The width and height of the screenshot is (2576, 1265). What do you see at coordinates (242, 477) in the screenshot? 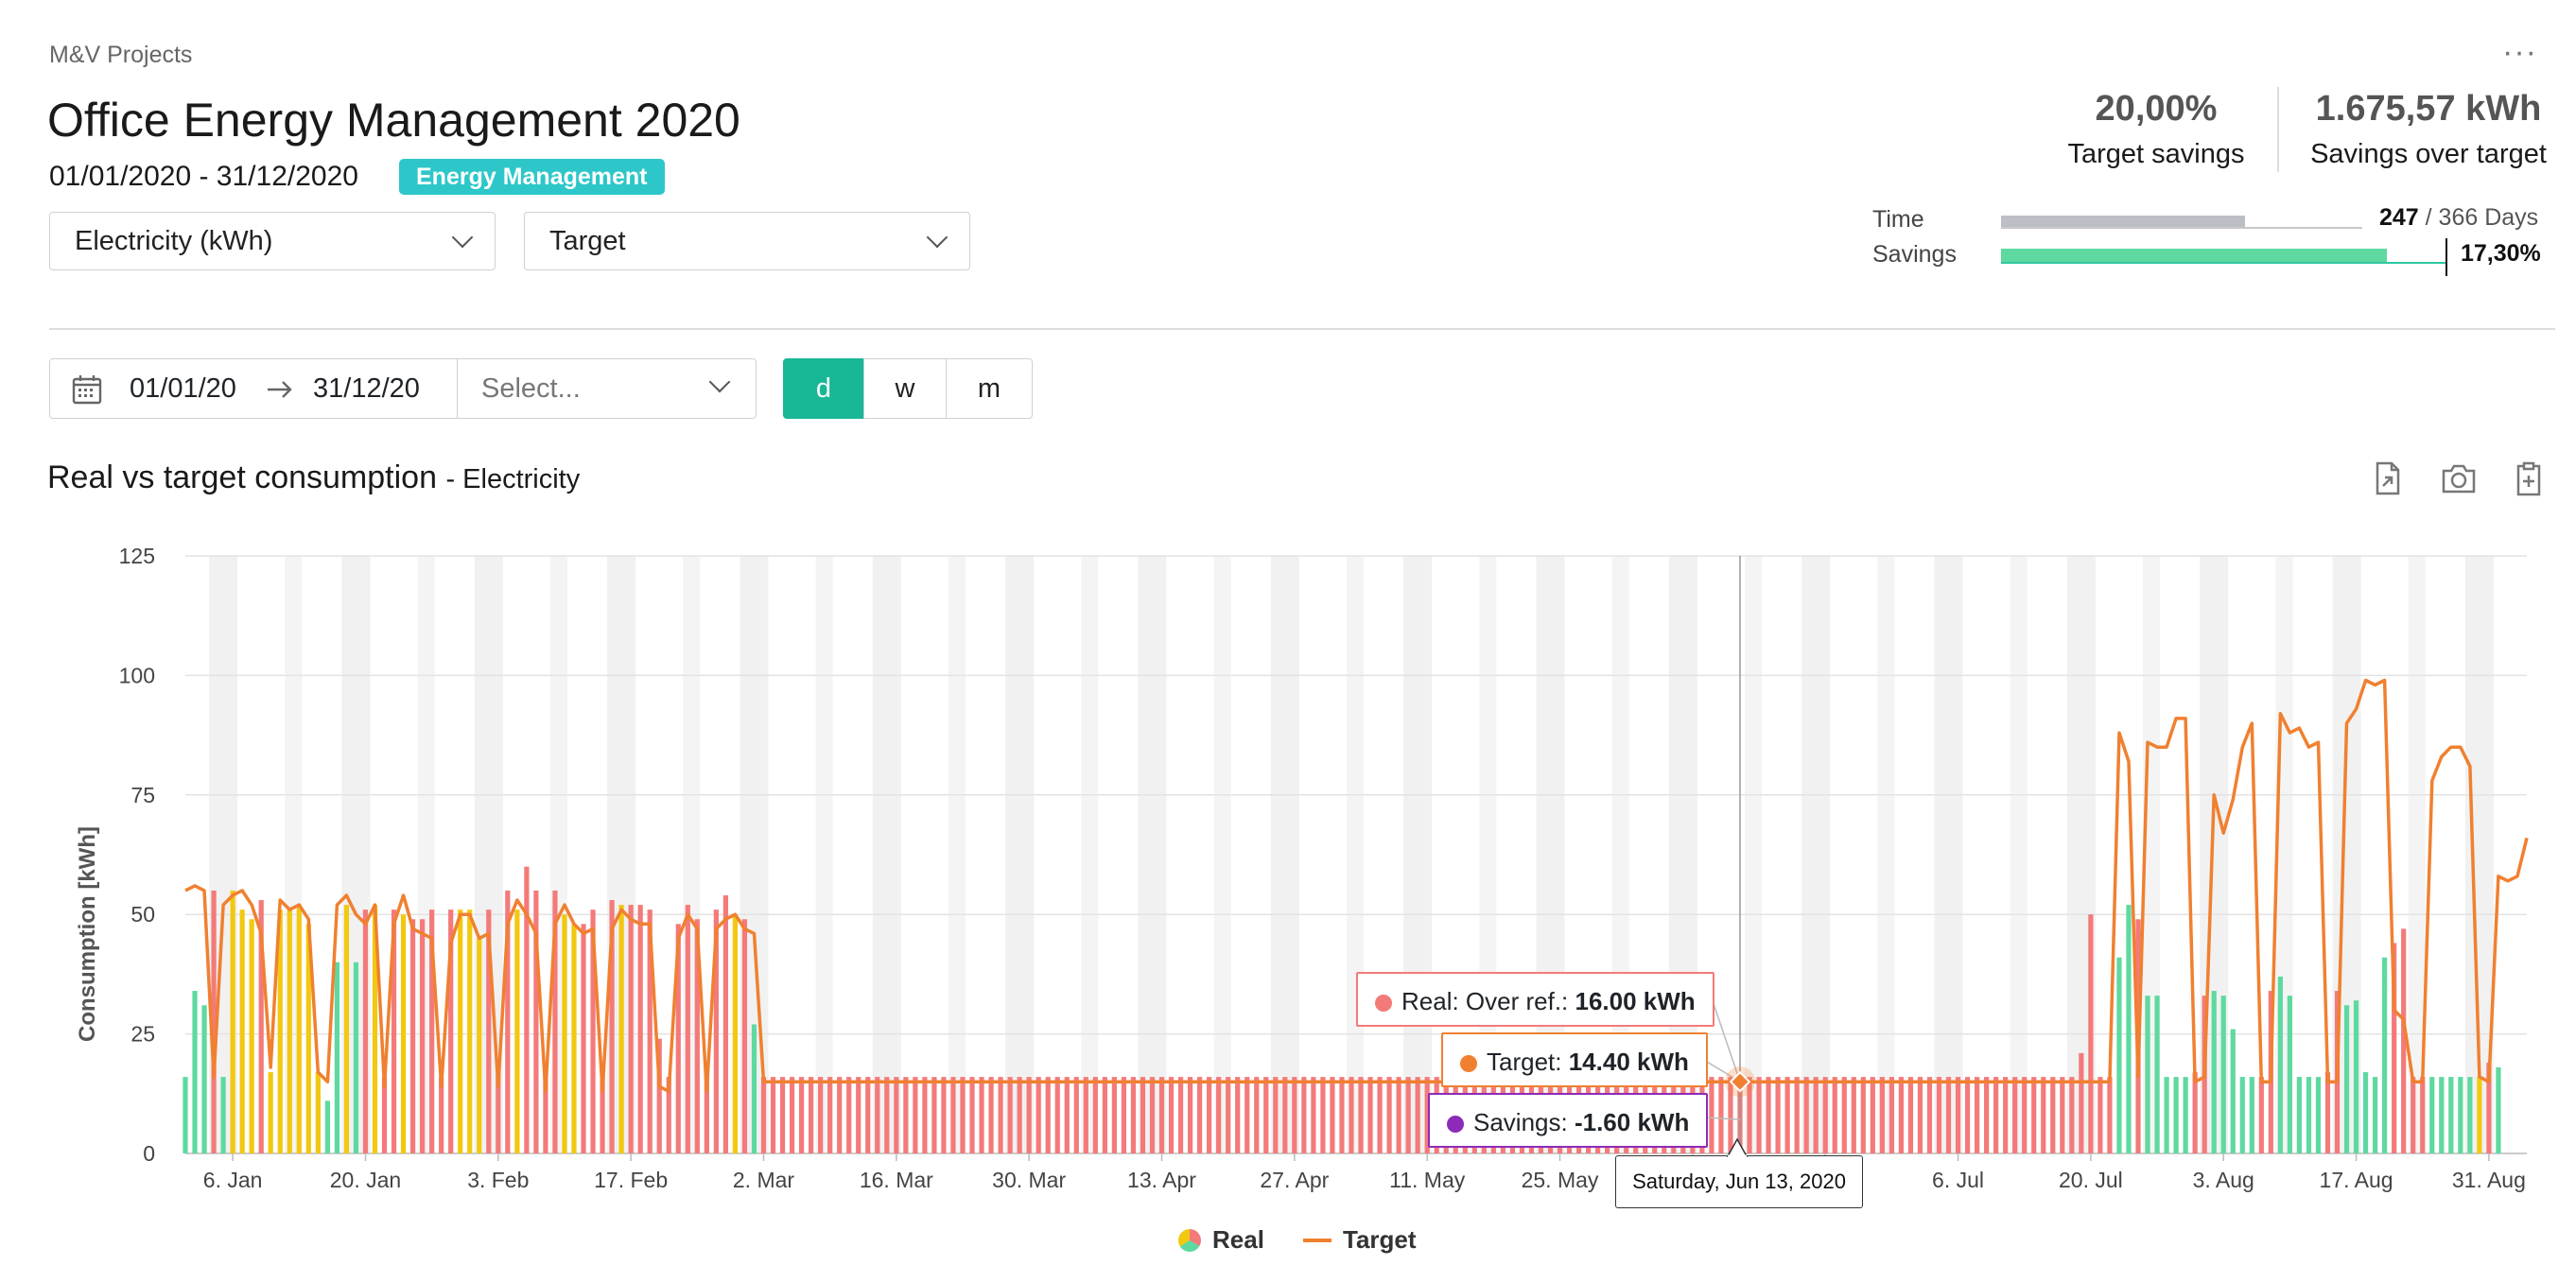
I see `chart-title-main: Real vs target consumption` at bounding box center [242, 477].